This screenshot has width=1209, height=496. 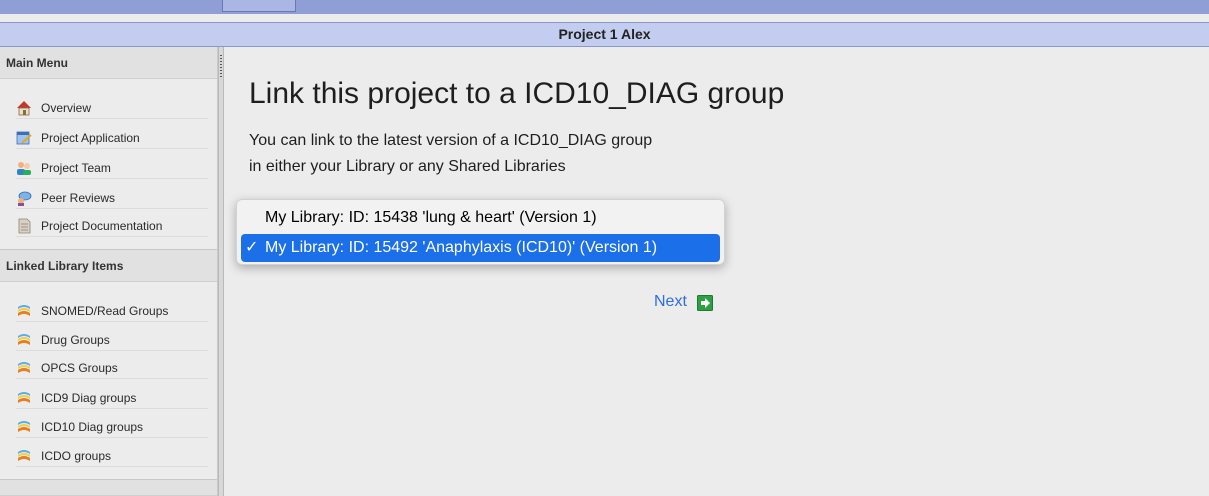 I want to click on sidebar-item-snomed-read-groups: SNOMED/Read Groups, so click(x=112, y=311).